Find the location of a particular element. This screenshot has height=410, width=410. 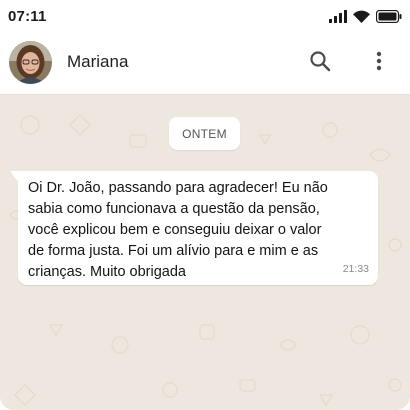

avatar is located at coordinates (30, 62).